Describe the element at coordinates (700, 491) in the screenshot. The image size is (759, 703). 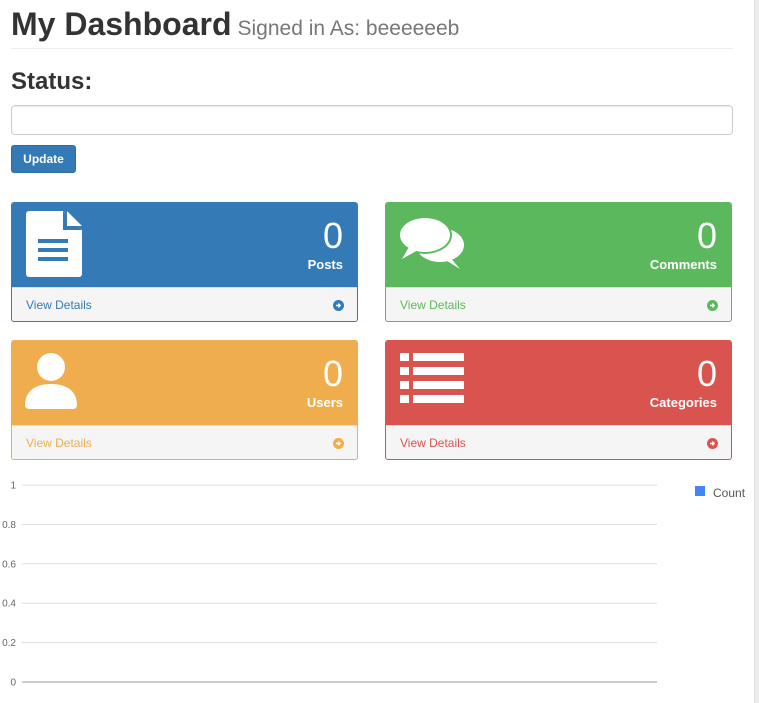
I see `legend-swatch` at that location.